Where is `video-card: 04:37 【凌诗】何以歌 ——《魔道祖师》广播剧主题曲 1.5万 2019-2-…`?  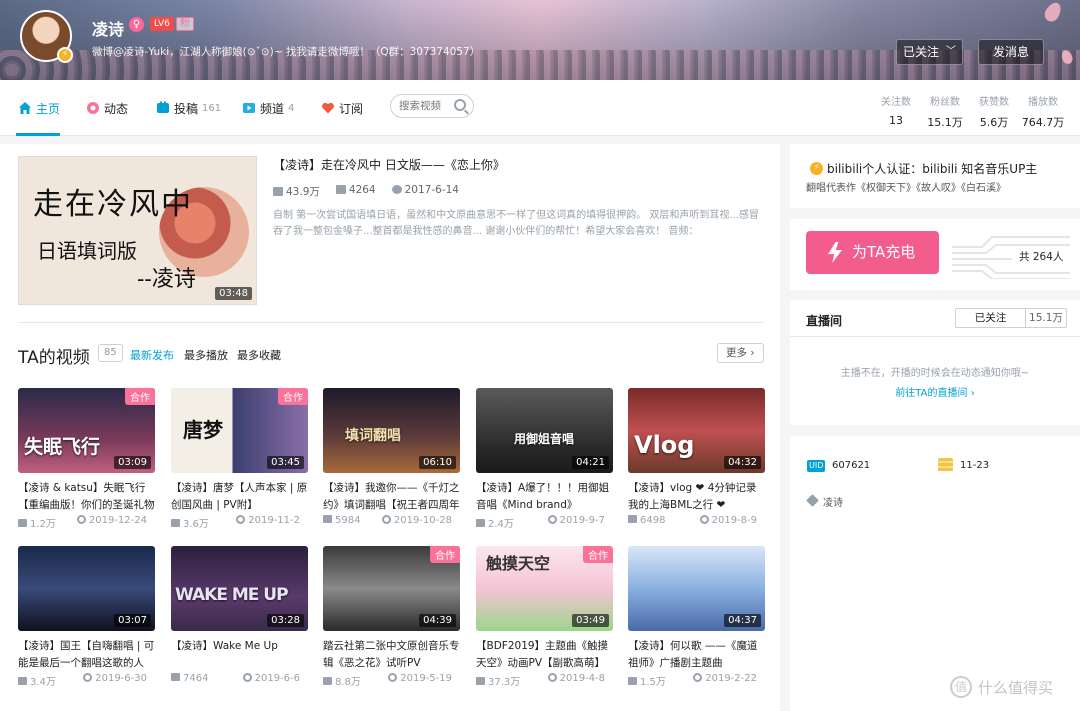 video-card: 04:37 【凌诗】何以歌 ——《魔道祖师》广播剧主题曲 1.5万 2019-2-… is located at coordinates (696, 617).